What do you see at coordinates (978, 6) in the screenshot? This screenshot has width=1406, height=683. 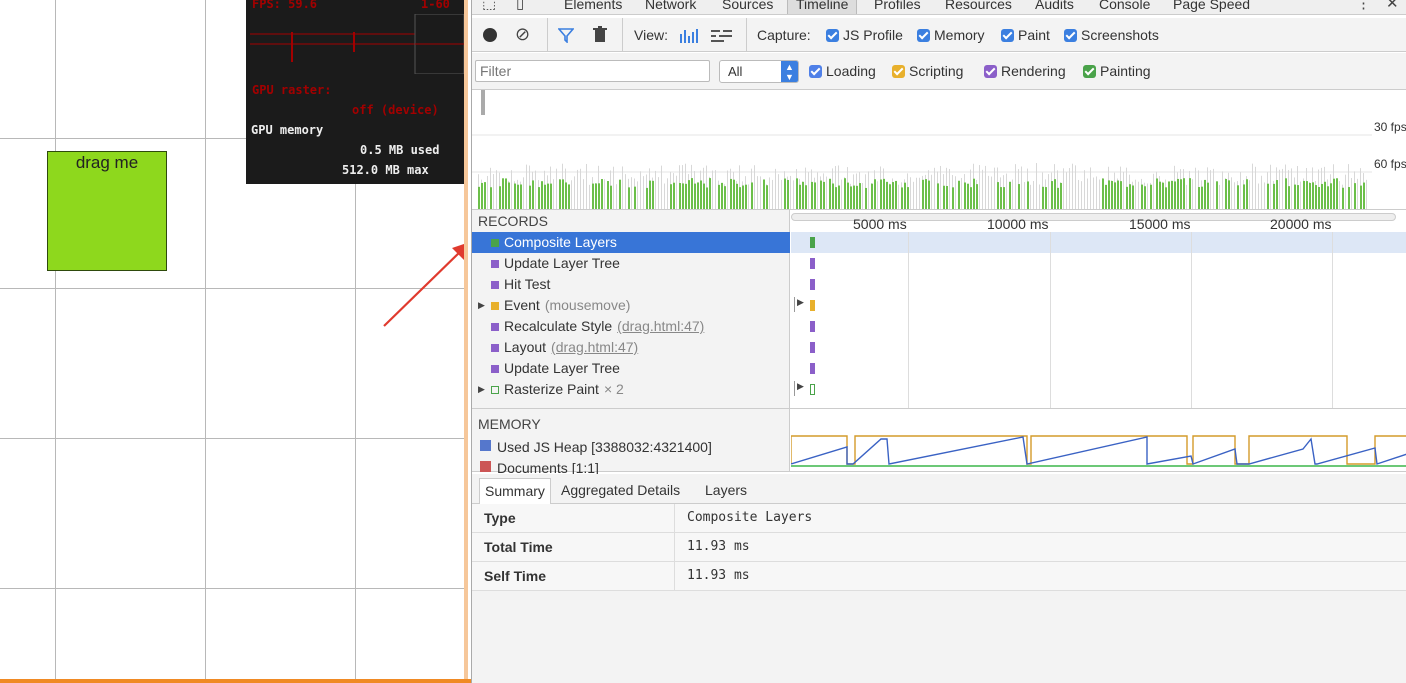 I see `tab-resources: Resources` at bounding box center [978, 6].